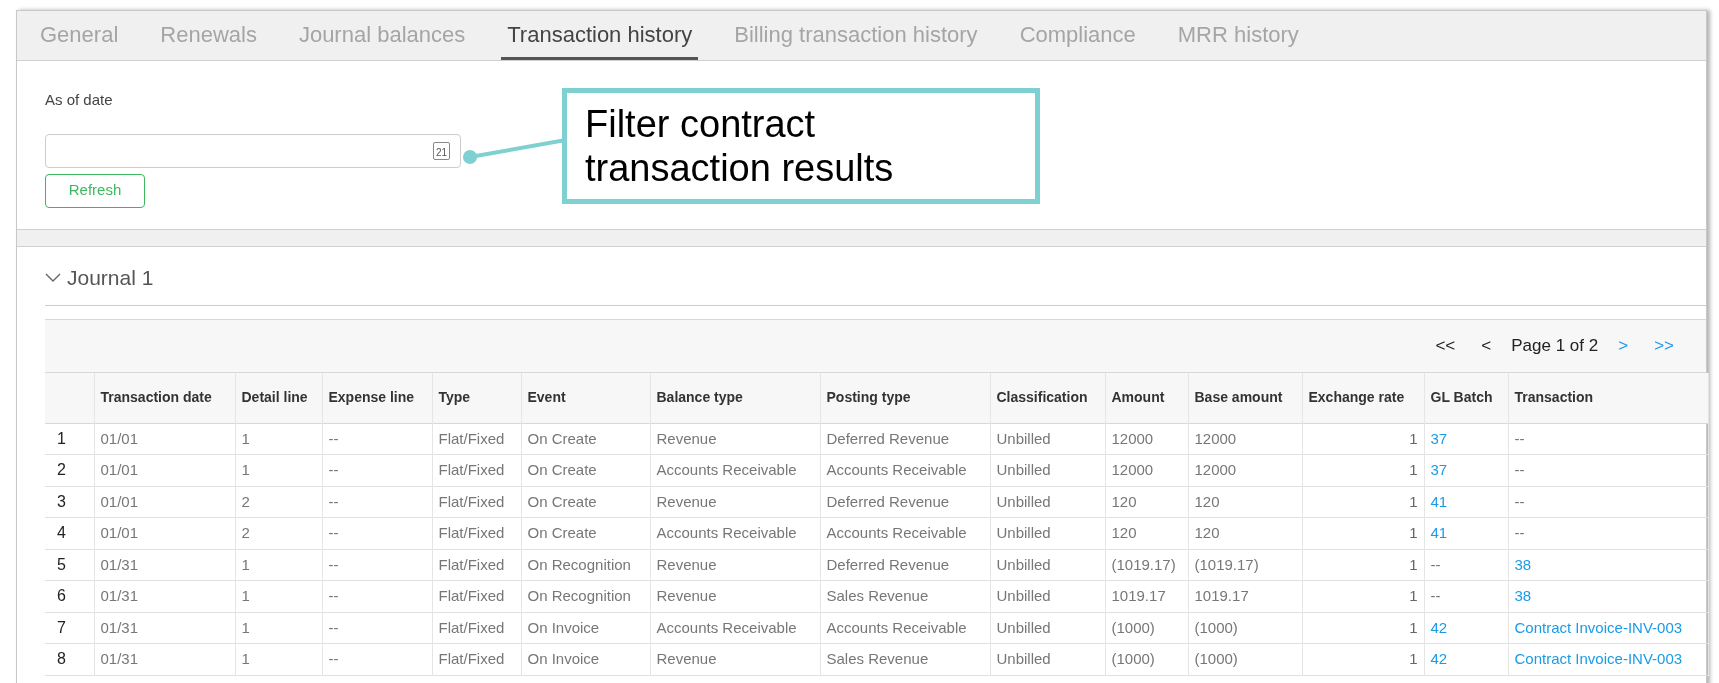 Image resolution: width=1719 pixels, height=683 pixels. I want to click on column-header: Amount, so click(1146, 398).